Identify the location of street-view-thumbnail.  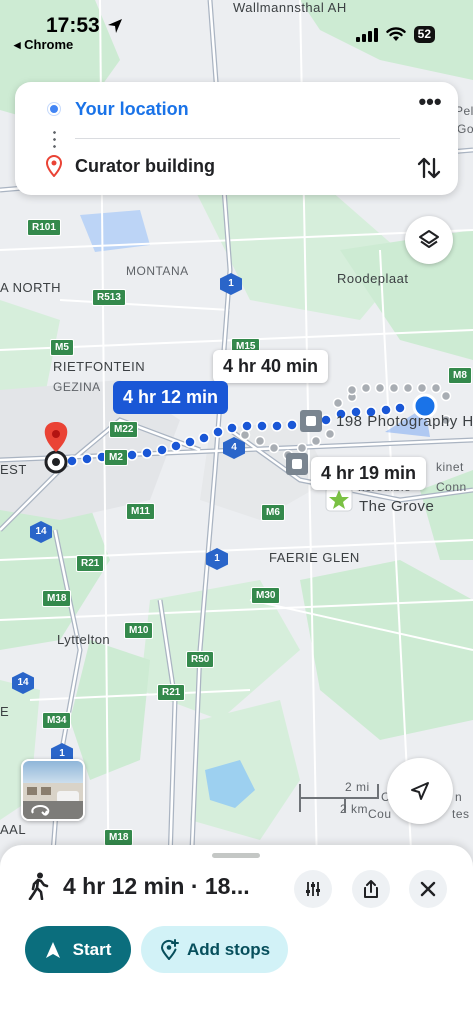
(53, 790).